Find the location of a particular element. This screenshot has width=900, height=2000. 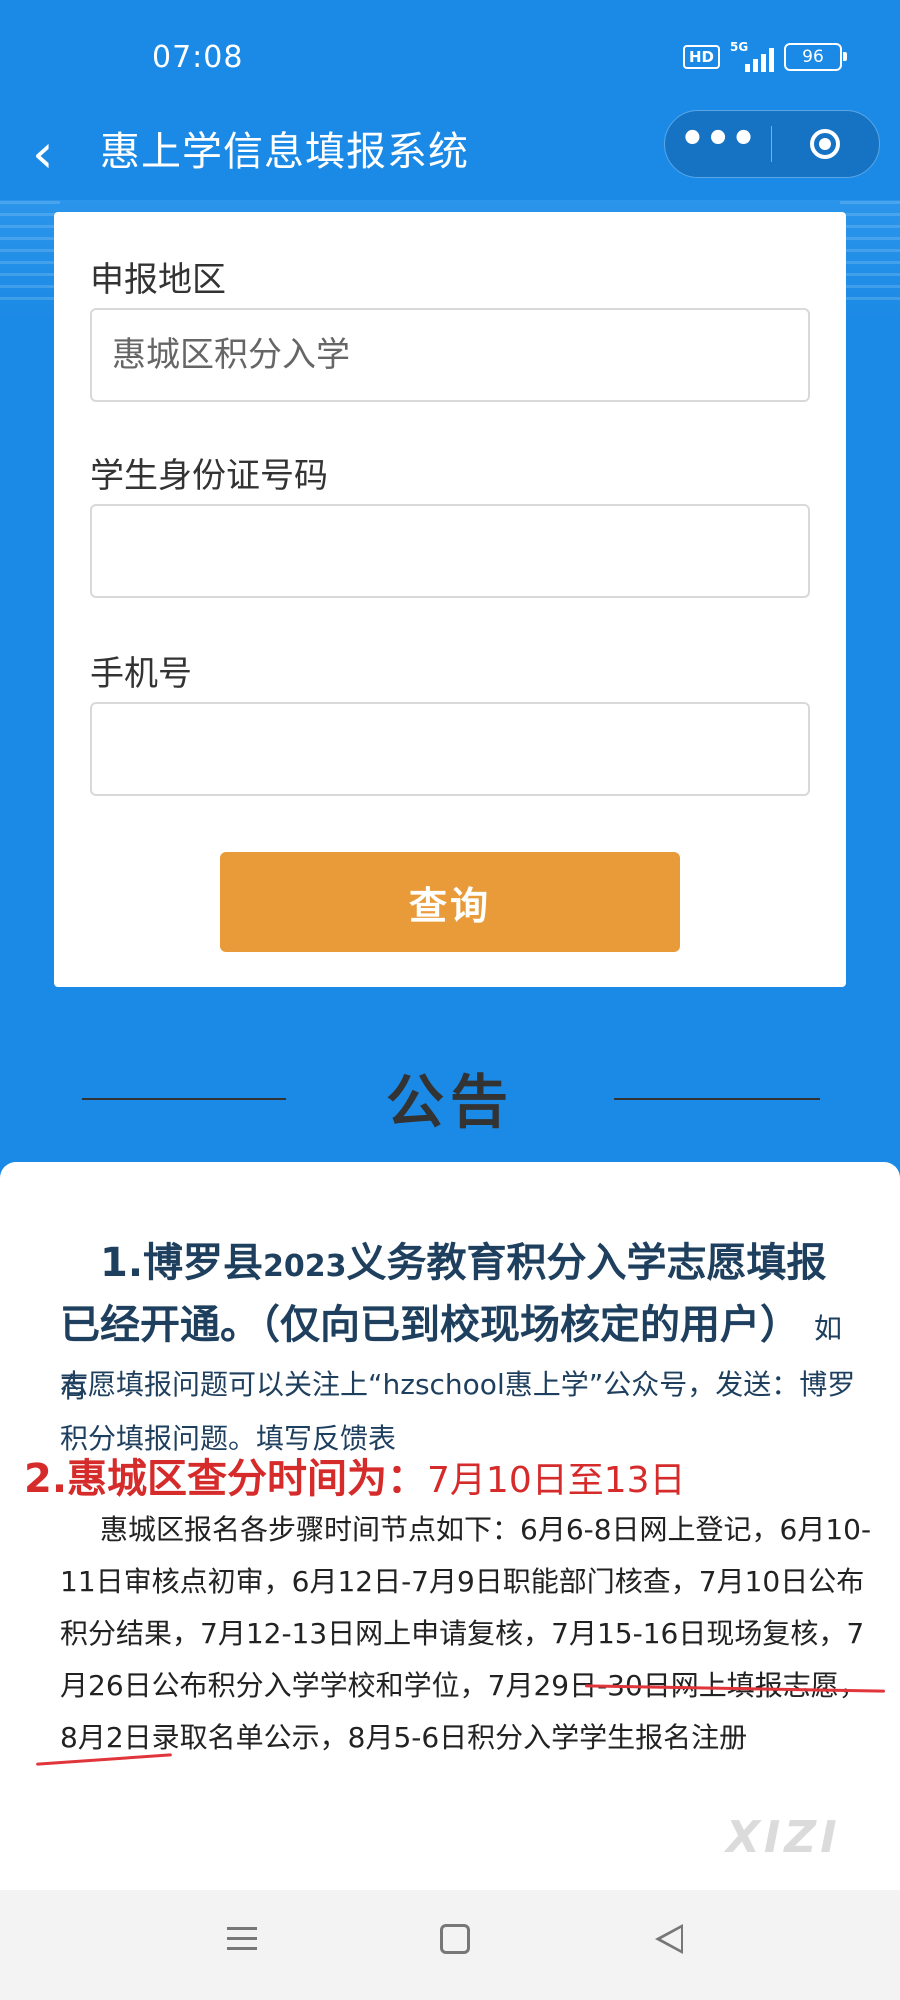

close-mini-program-button is located at coordinates (825, 144).